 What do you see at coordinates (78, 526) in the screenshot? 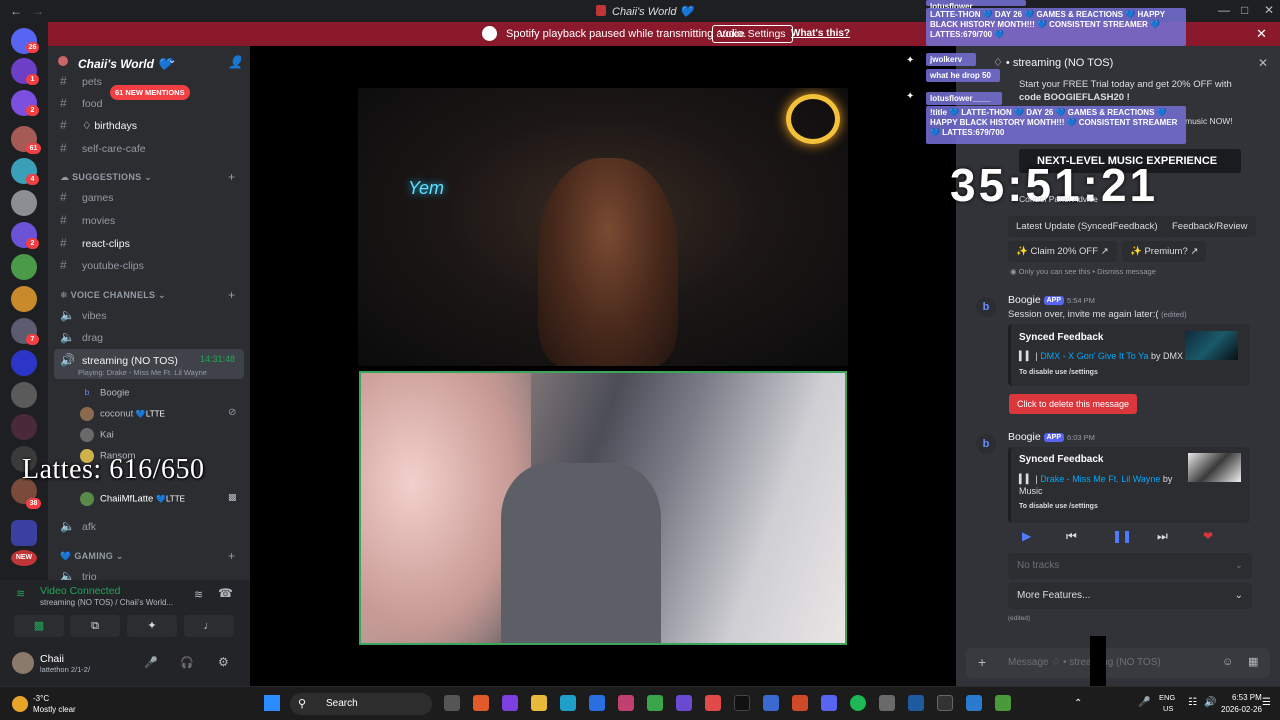
I see `voice-channel-afk: 🔈 afk` at bounding box center [78, 526].